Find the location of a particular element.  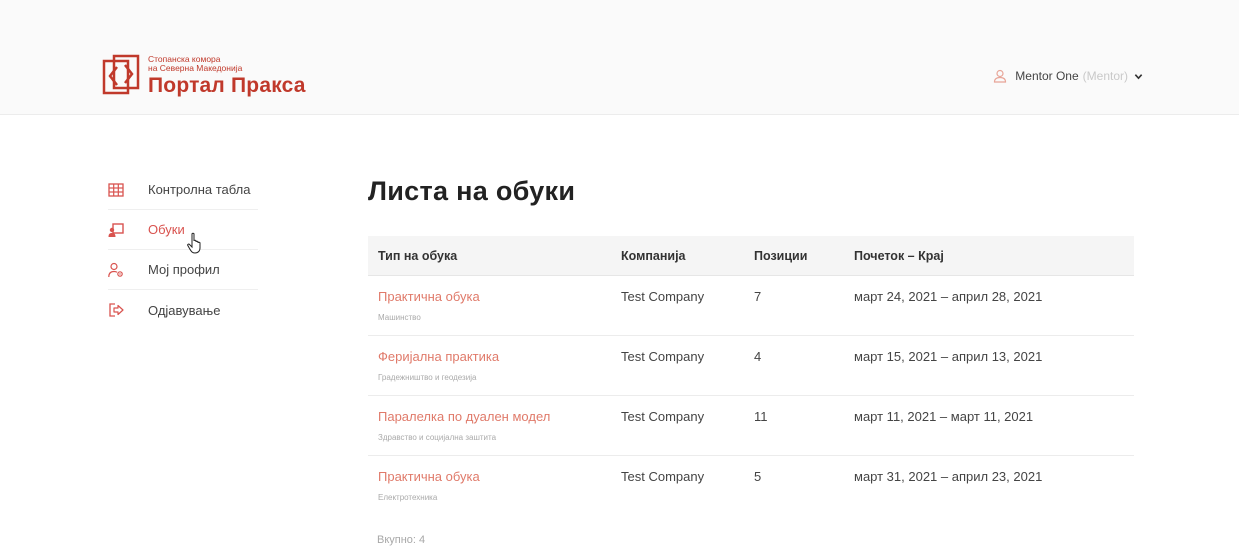

dates-cell: март 11, 2021 – март 11, 2021 is located at coordinates (944, 416).